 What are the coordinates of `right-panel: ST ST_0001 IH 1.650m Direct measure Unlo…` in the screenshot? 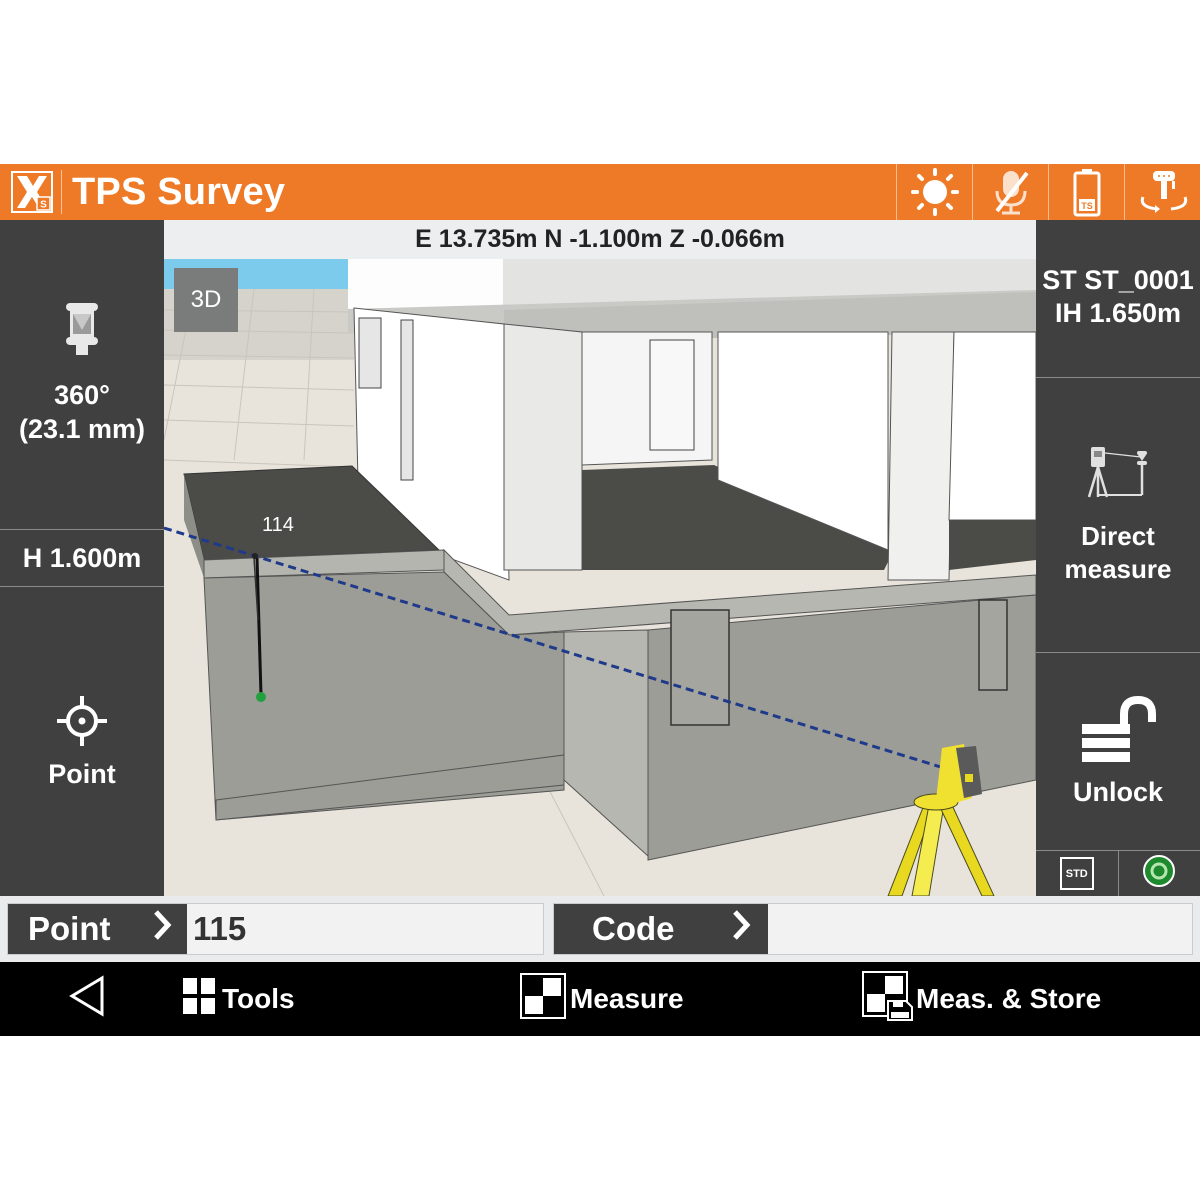 It's located at (1118, 558).